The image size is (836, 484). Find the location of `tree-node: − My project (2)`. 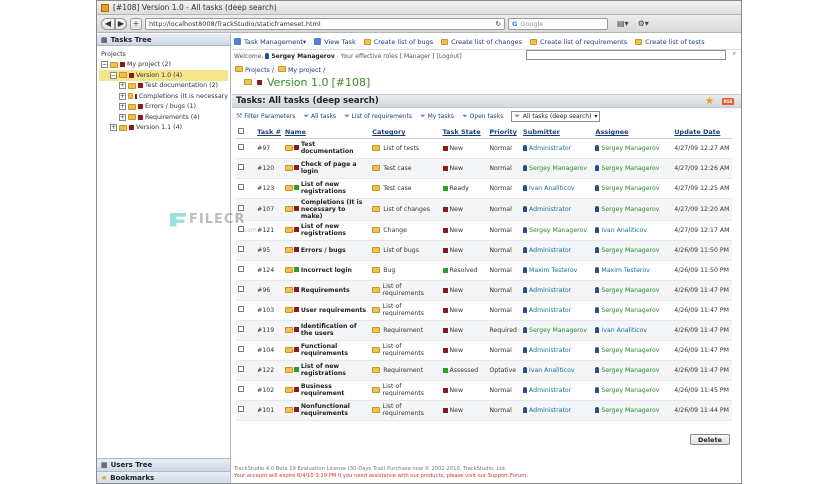

tree-node: − My project (2) is located at coordinates (163, 65).